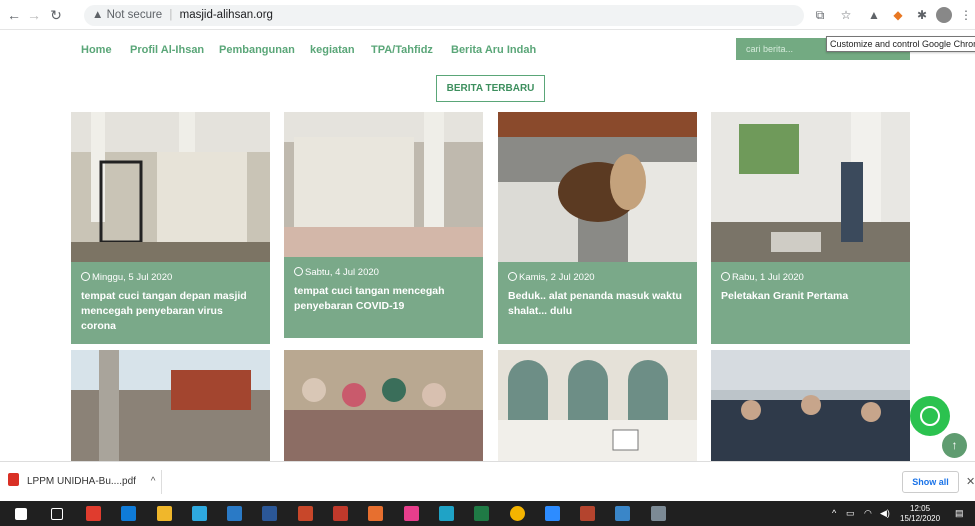 Image resolution: width=975 pixels, height=526 pixels. What do you see at coordinates (96, 50) in the screenshot?
I see `nav-home: Home` at bounding box center [96, 50].